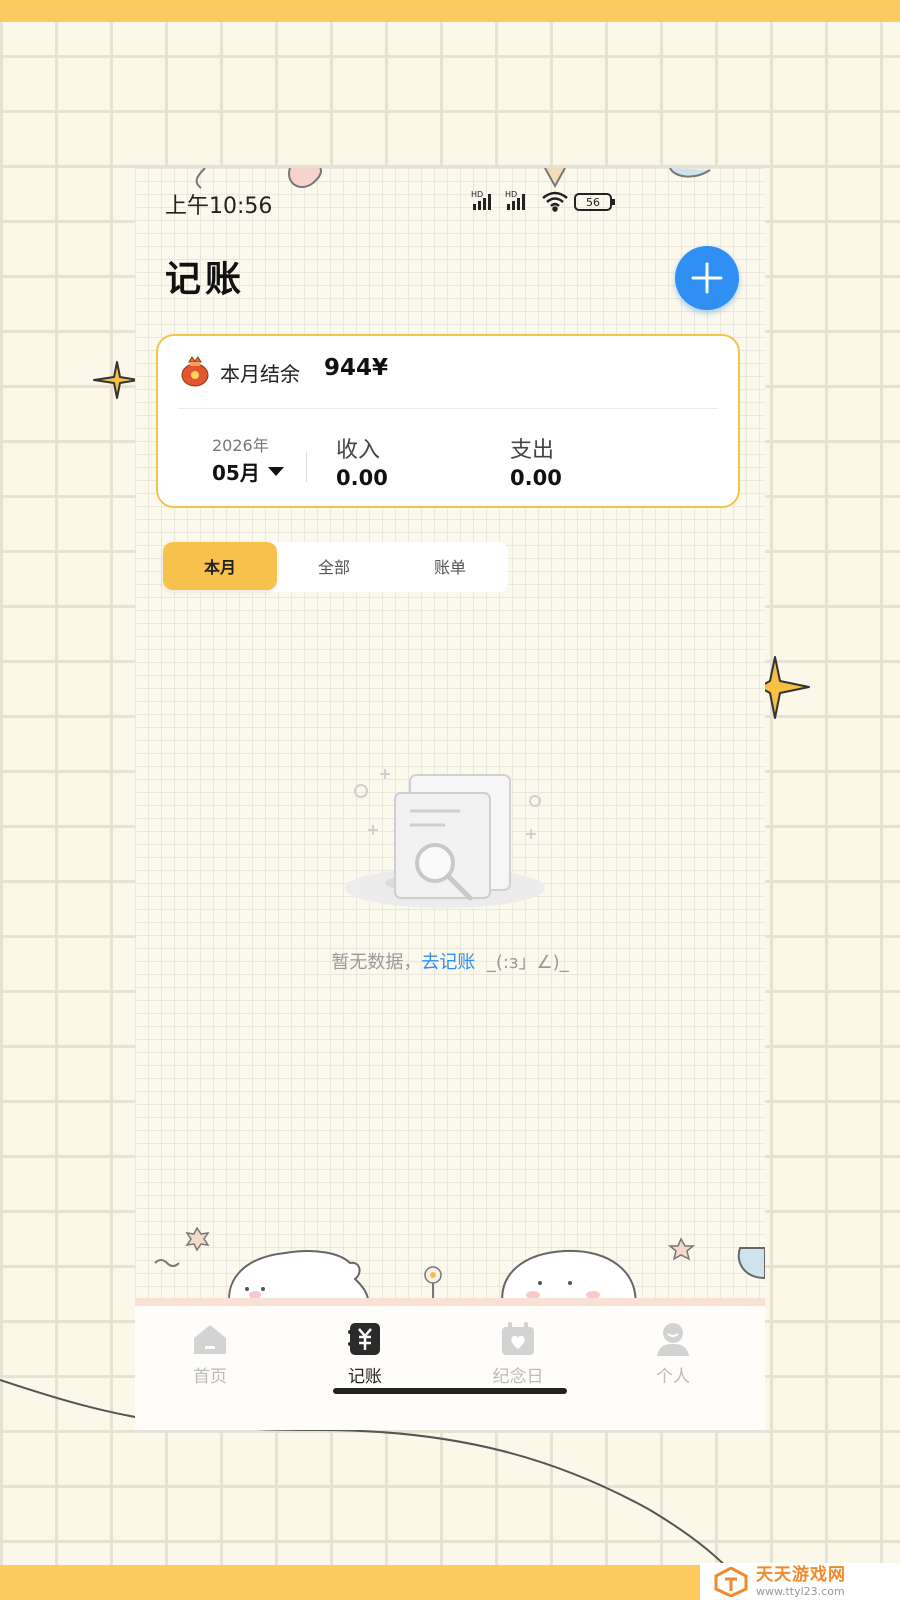  What do you see at coordinates (536, 478) in the screenshot?
I see `expense-value: 0.00` at bounding box center [536, 478].